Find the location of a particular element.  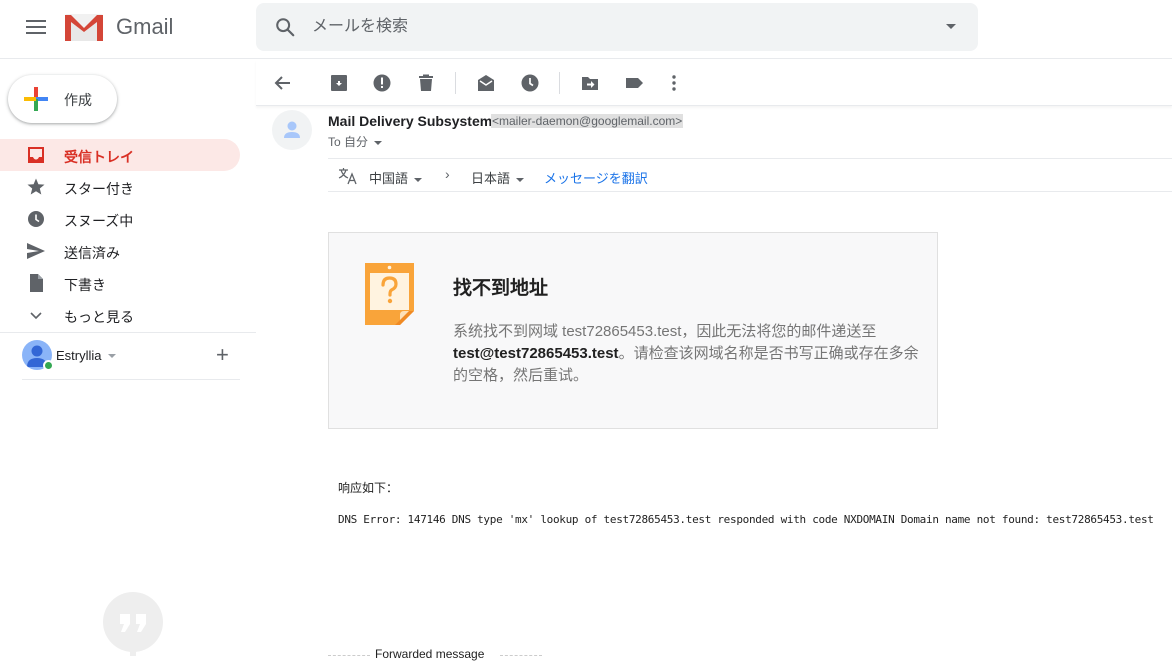

translate-bar: 中国語 › 日本語 メッセージを翻訳 is located at coordinates (750, 175).